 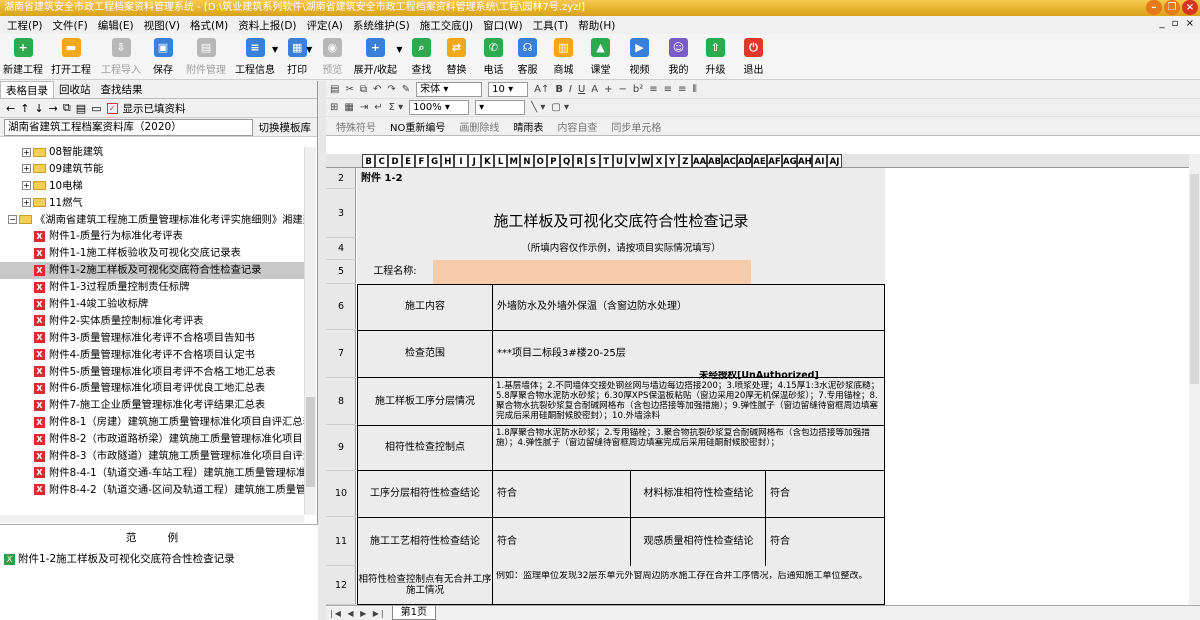 I want to click on font-select: 宋体 ▾, so click(x=449, y=89).